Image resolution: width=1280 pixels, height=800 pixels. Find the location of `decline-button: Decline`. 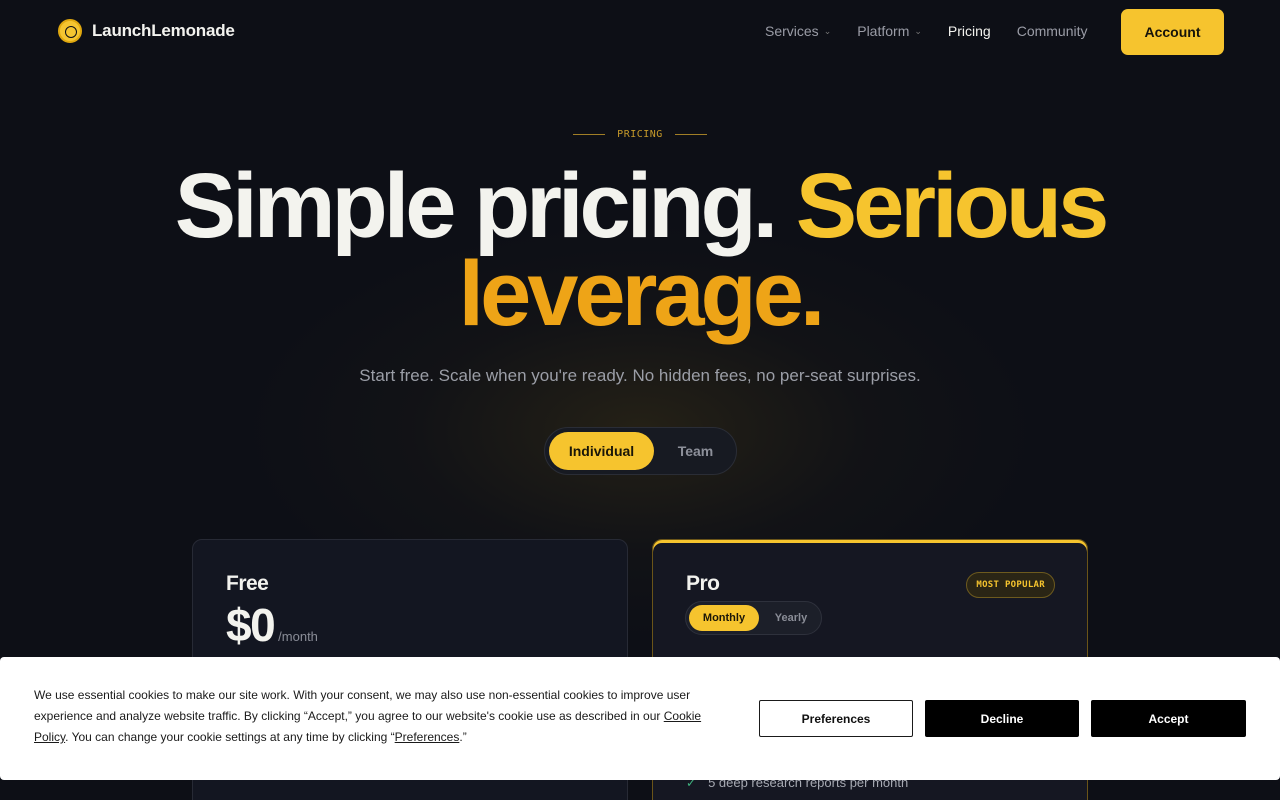

decline-button: Decline is located at coordinates (1002, 718).